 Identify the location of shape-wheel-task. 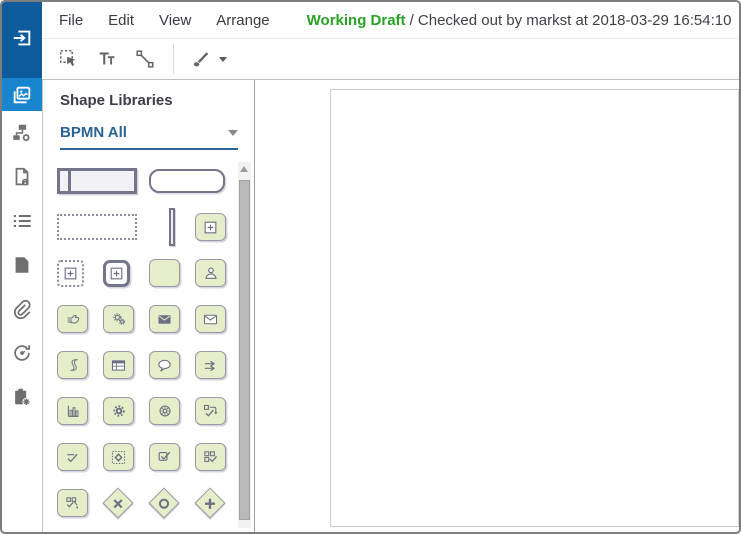
(164, 411).